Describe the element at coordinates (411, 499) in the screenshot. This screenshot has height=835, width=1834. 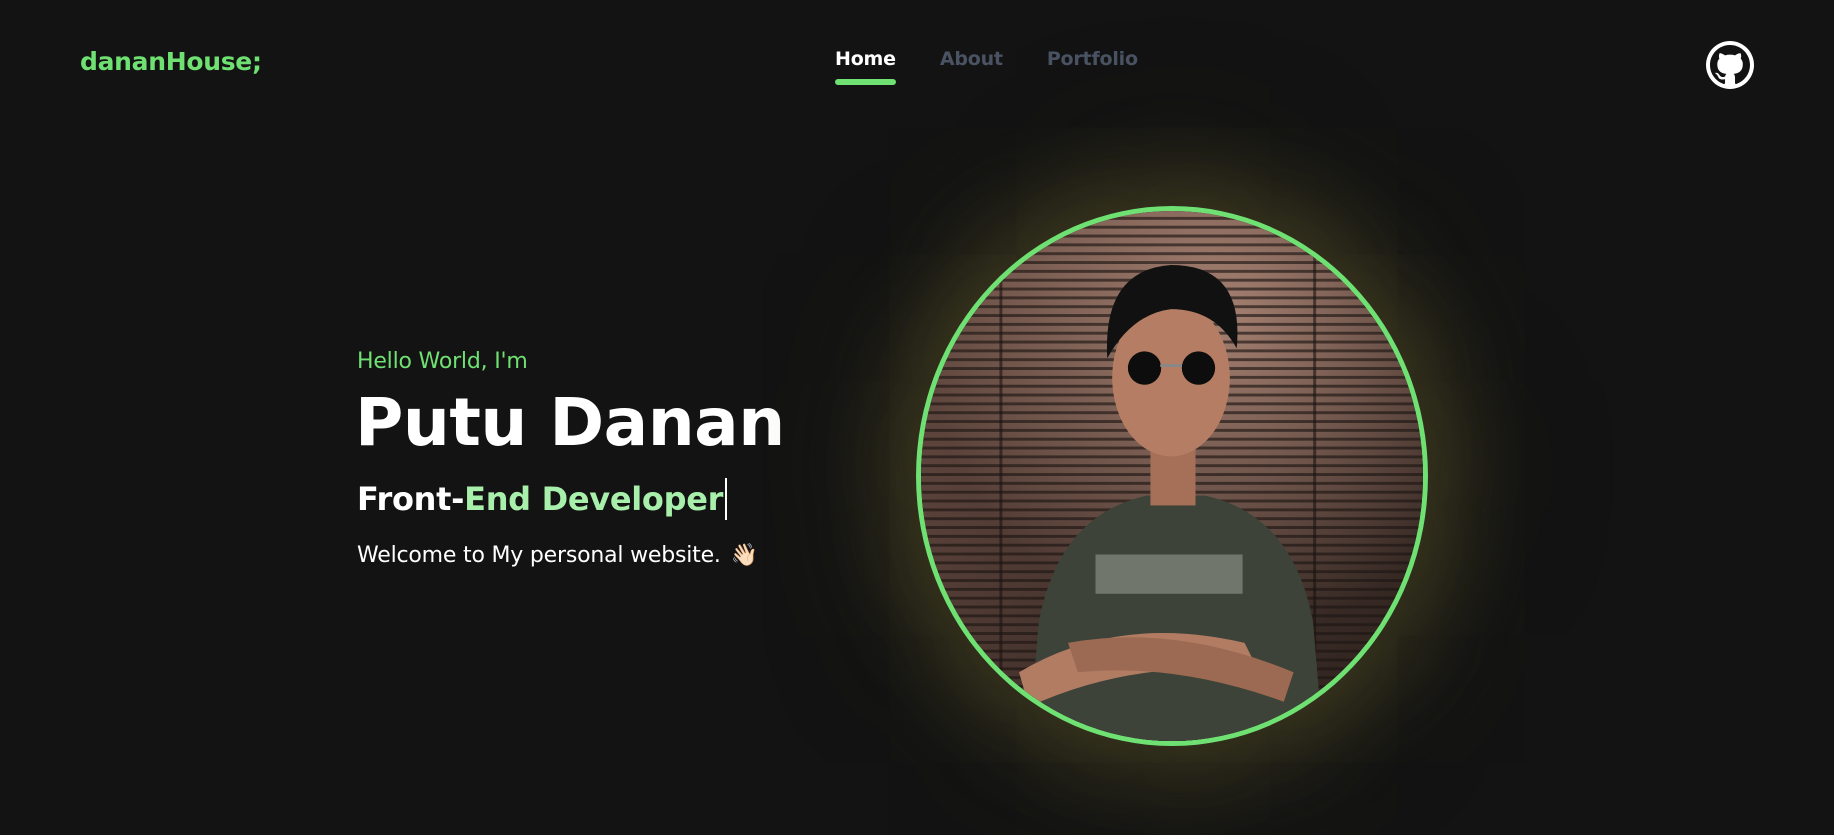
I see `hero-role-typed: Front-` at that location.